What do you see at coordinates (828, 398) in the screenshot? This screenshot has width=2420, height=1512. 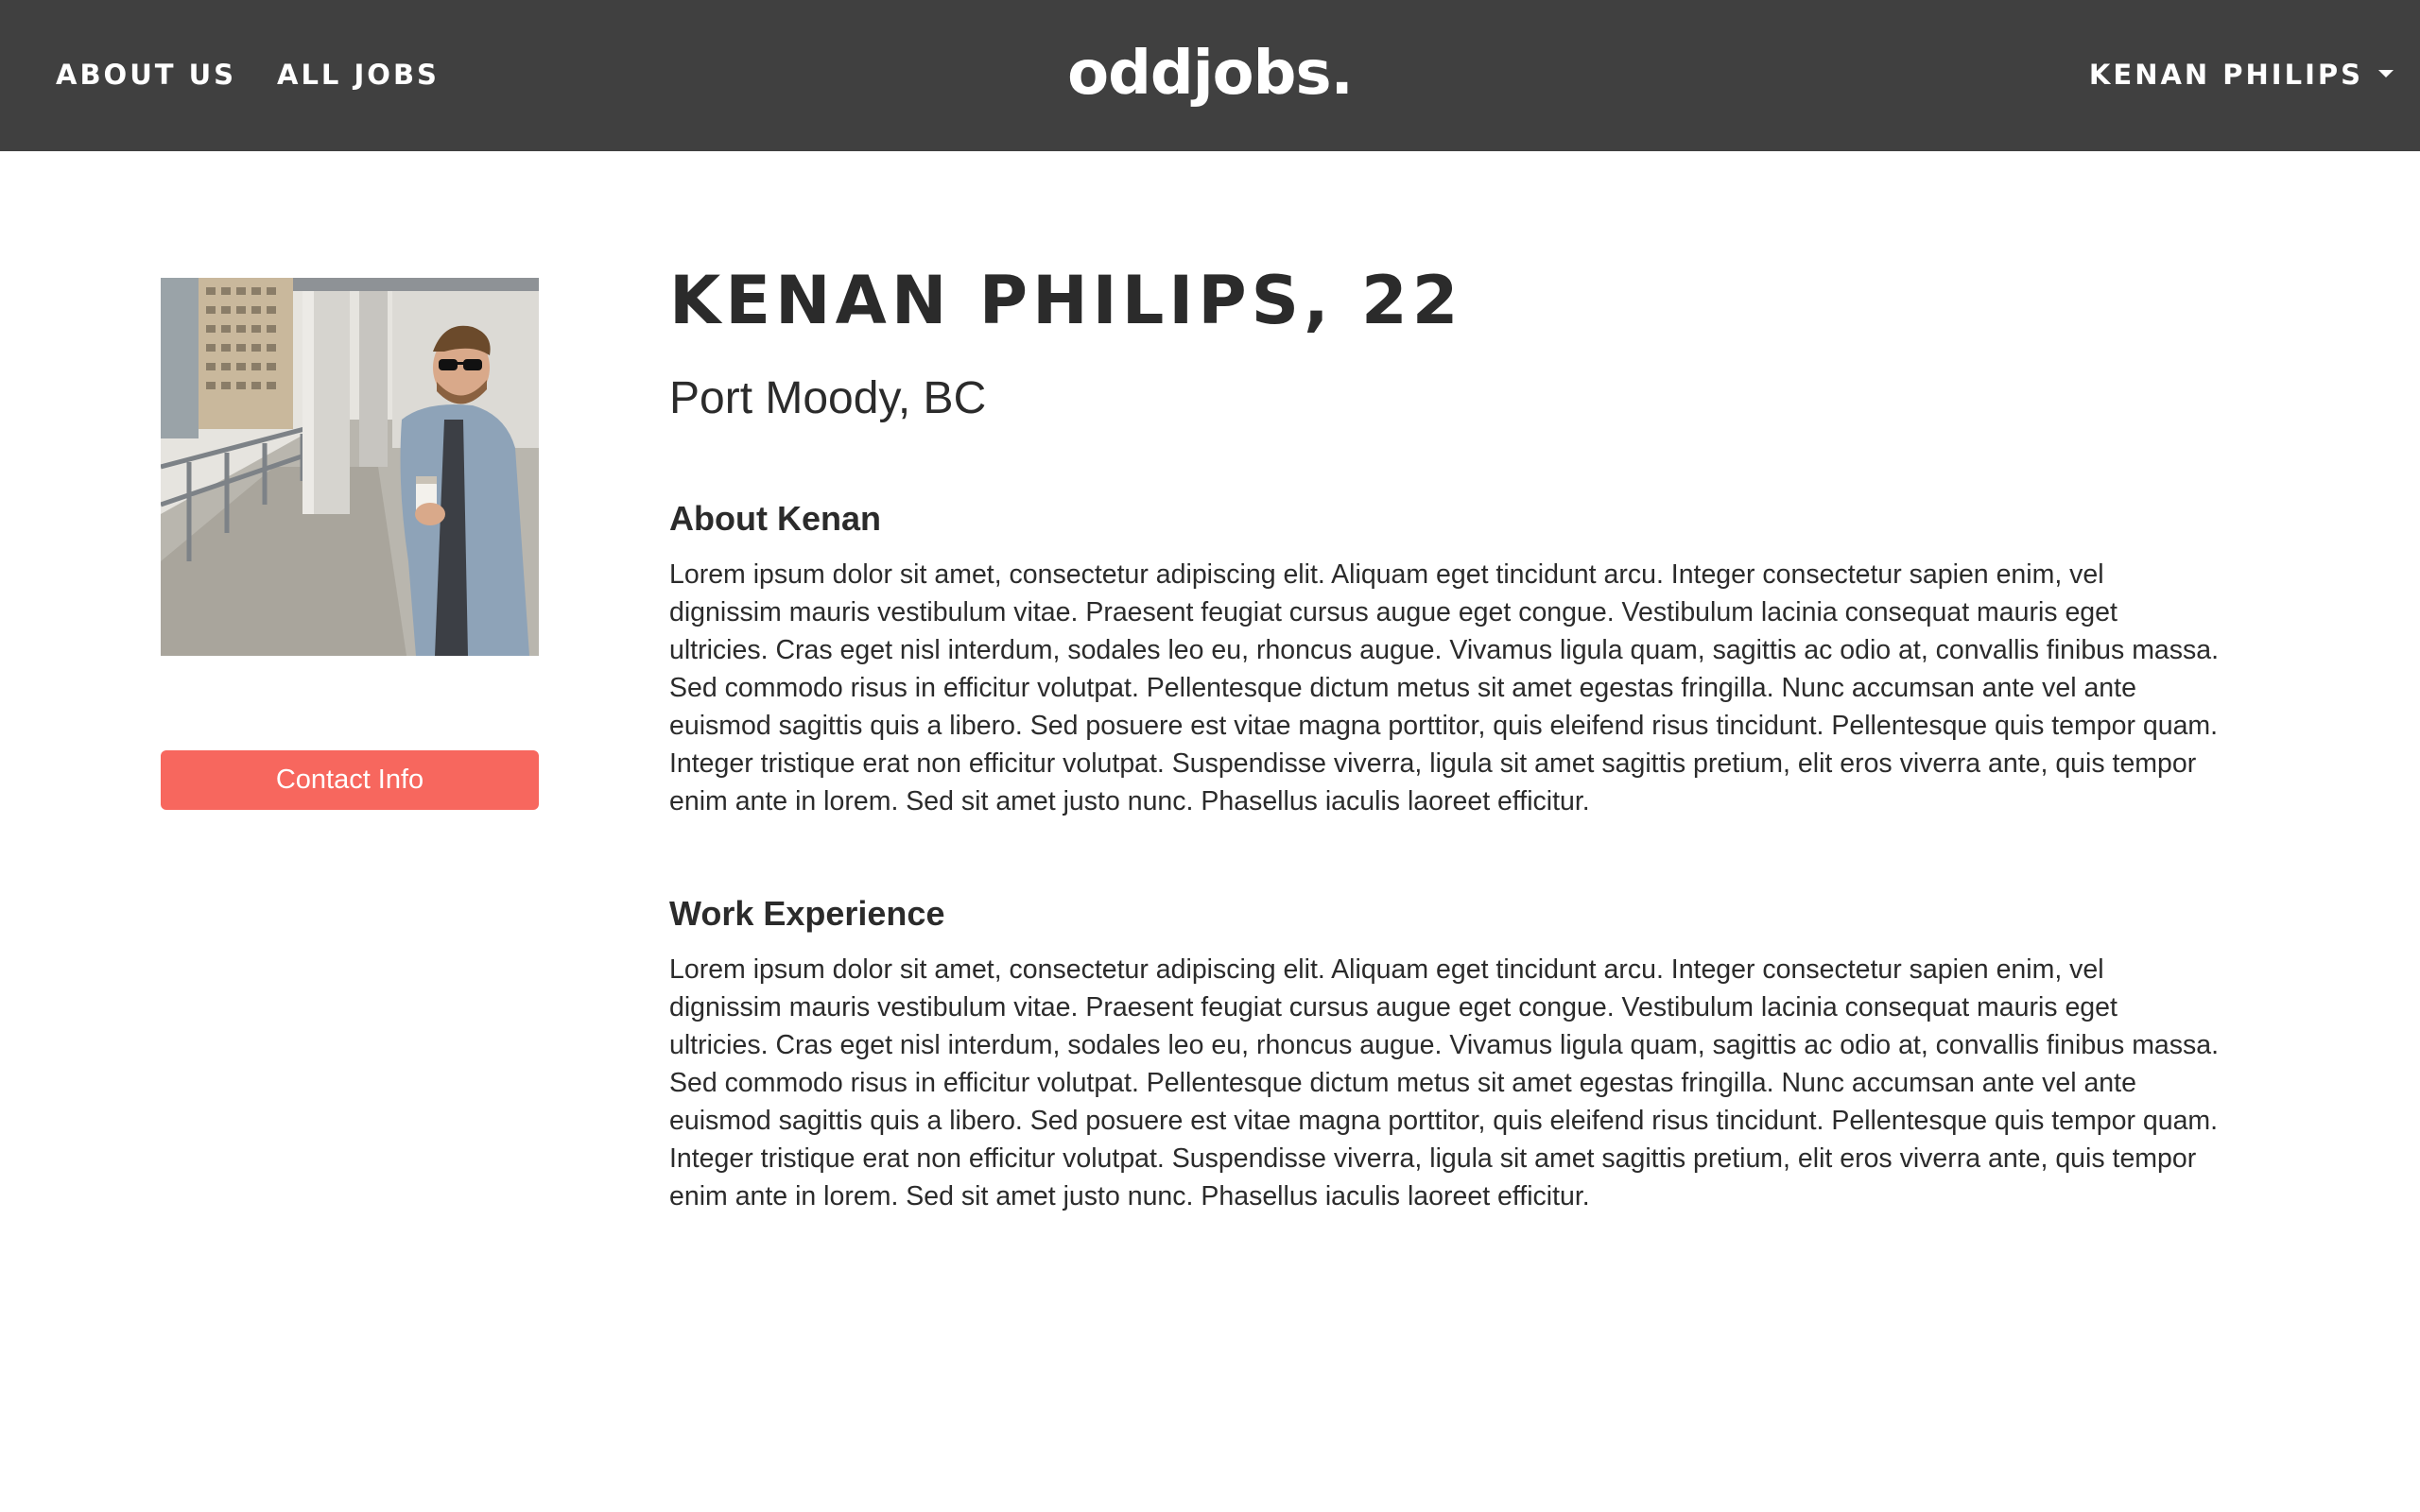 I see `profile-location: Port Moody, BC` at bounding box center [828, 398].